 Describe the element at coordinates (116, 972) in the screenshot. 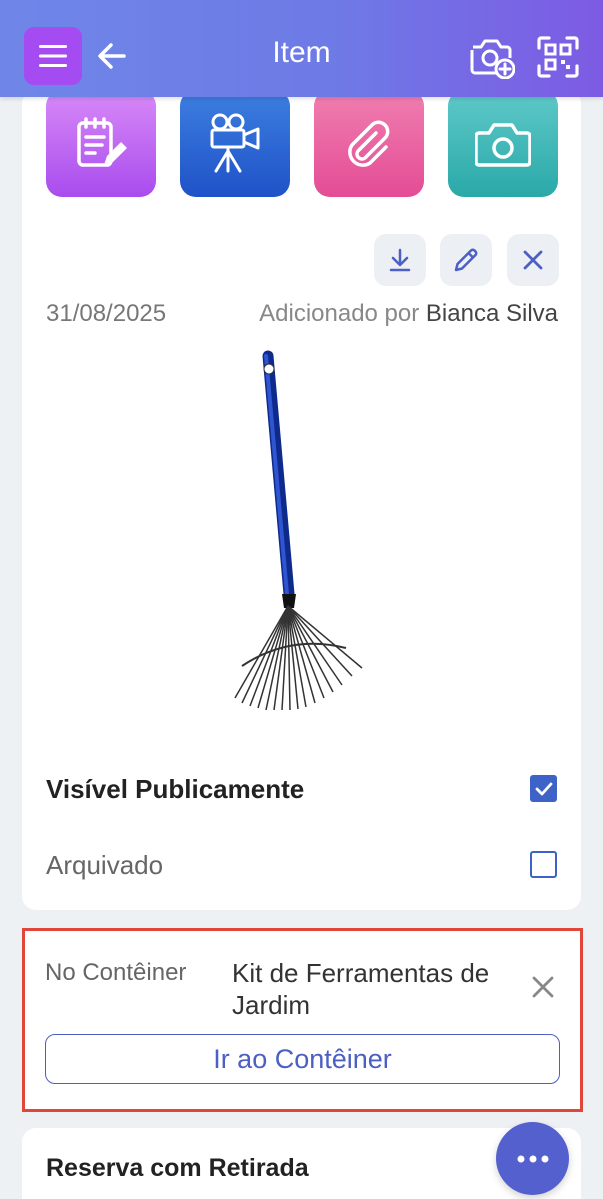

I see `container-label: No Contêiner` at that location.